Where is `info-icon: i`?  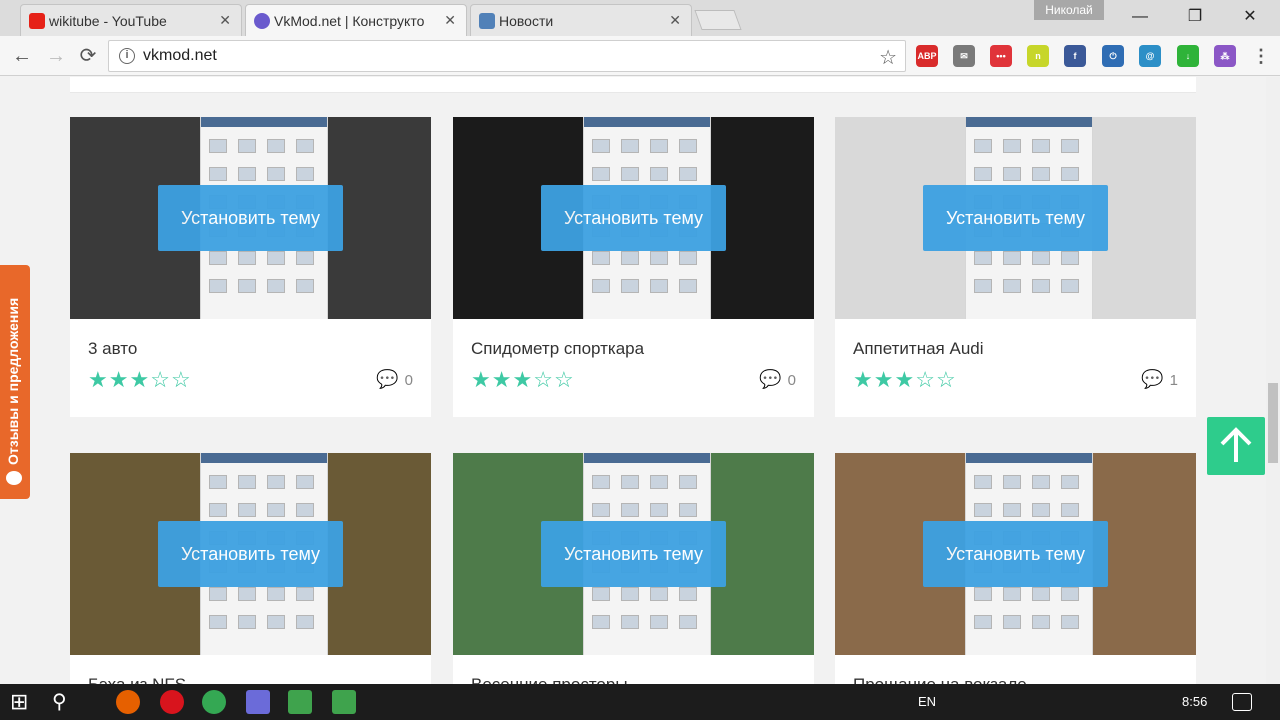 info-icon: i is located at coordinates (127, 56).